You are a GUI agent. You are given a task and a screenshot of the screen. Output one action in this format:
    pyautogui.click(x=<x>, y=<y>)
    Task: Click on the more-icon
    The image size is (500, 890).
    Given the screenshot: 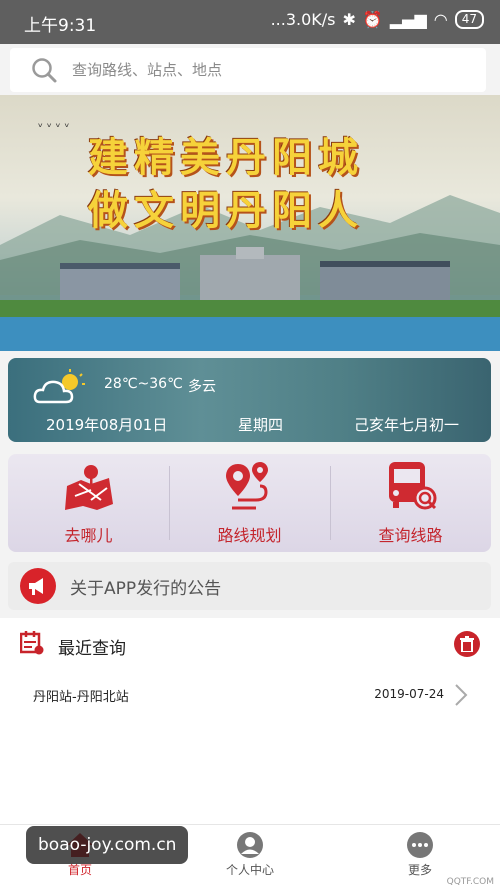 What is the action you would take?
    pyautogui.click(x=420, y=845)
    